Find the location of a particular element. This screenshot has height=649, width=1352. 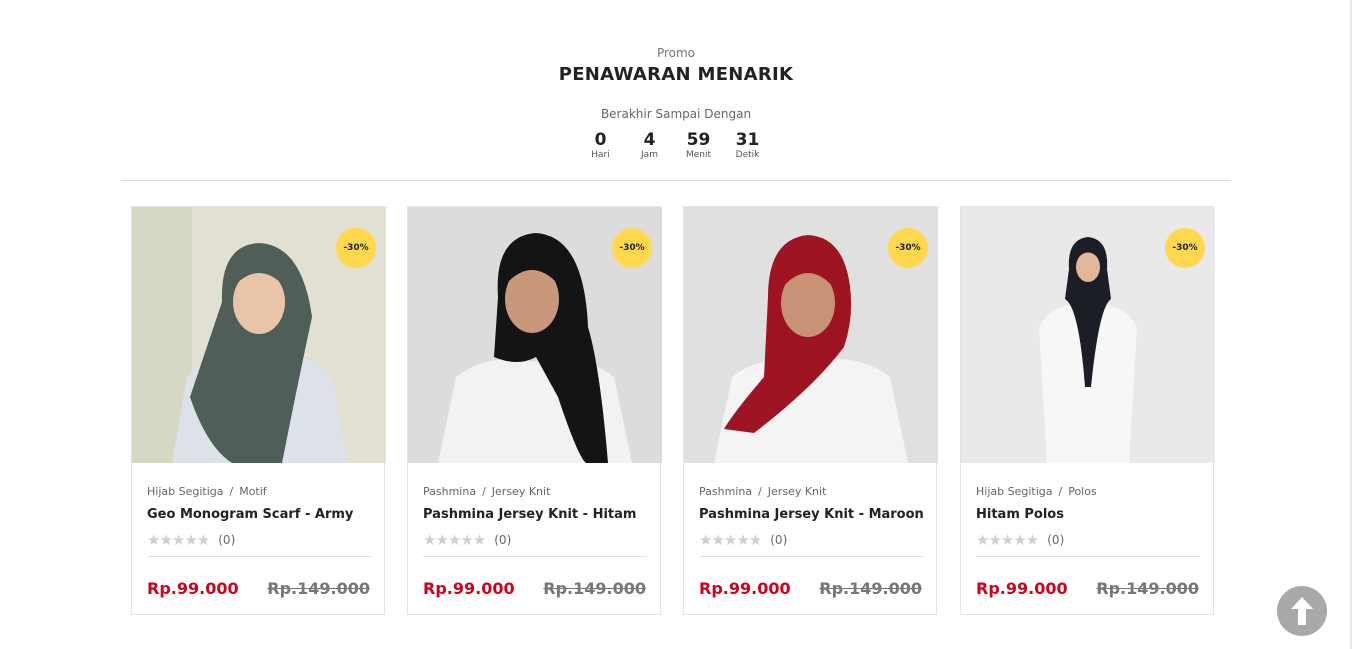

countdown-value: 59 is located at coordinates (698, 140).